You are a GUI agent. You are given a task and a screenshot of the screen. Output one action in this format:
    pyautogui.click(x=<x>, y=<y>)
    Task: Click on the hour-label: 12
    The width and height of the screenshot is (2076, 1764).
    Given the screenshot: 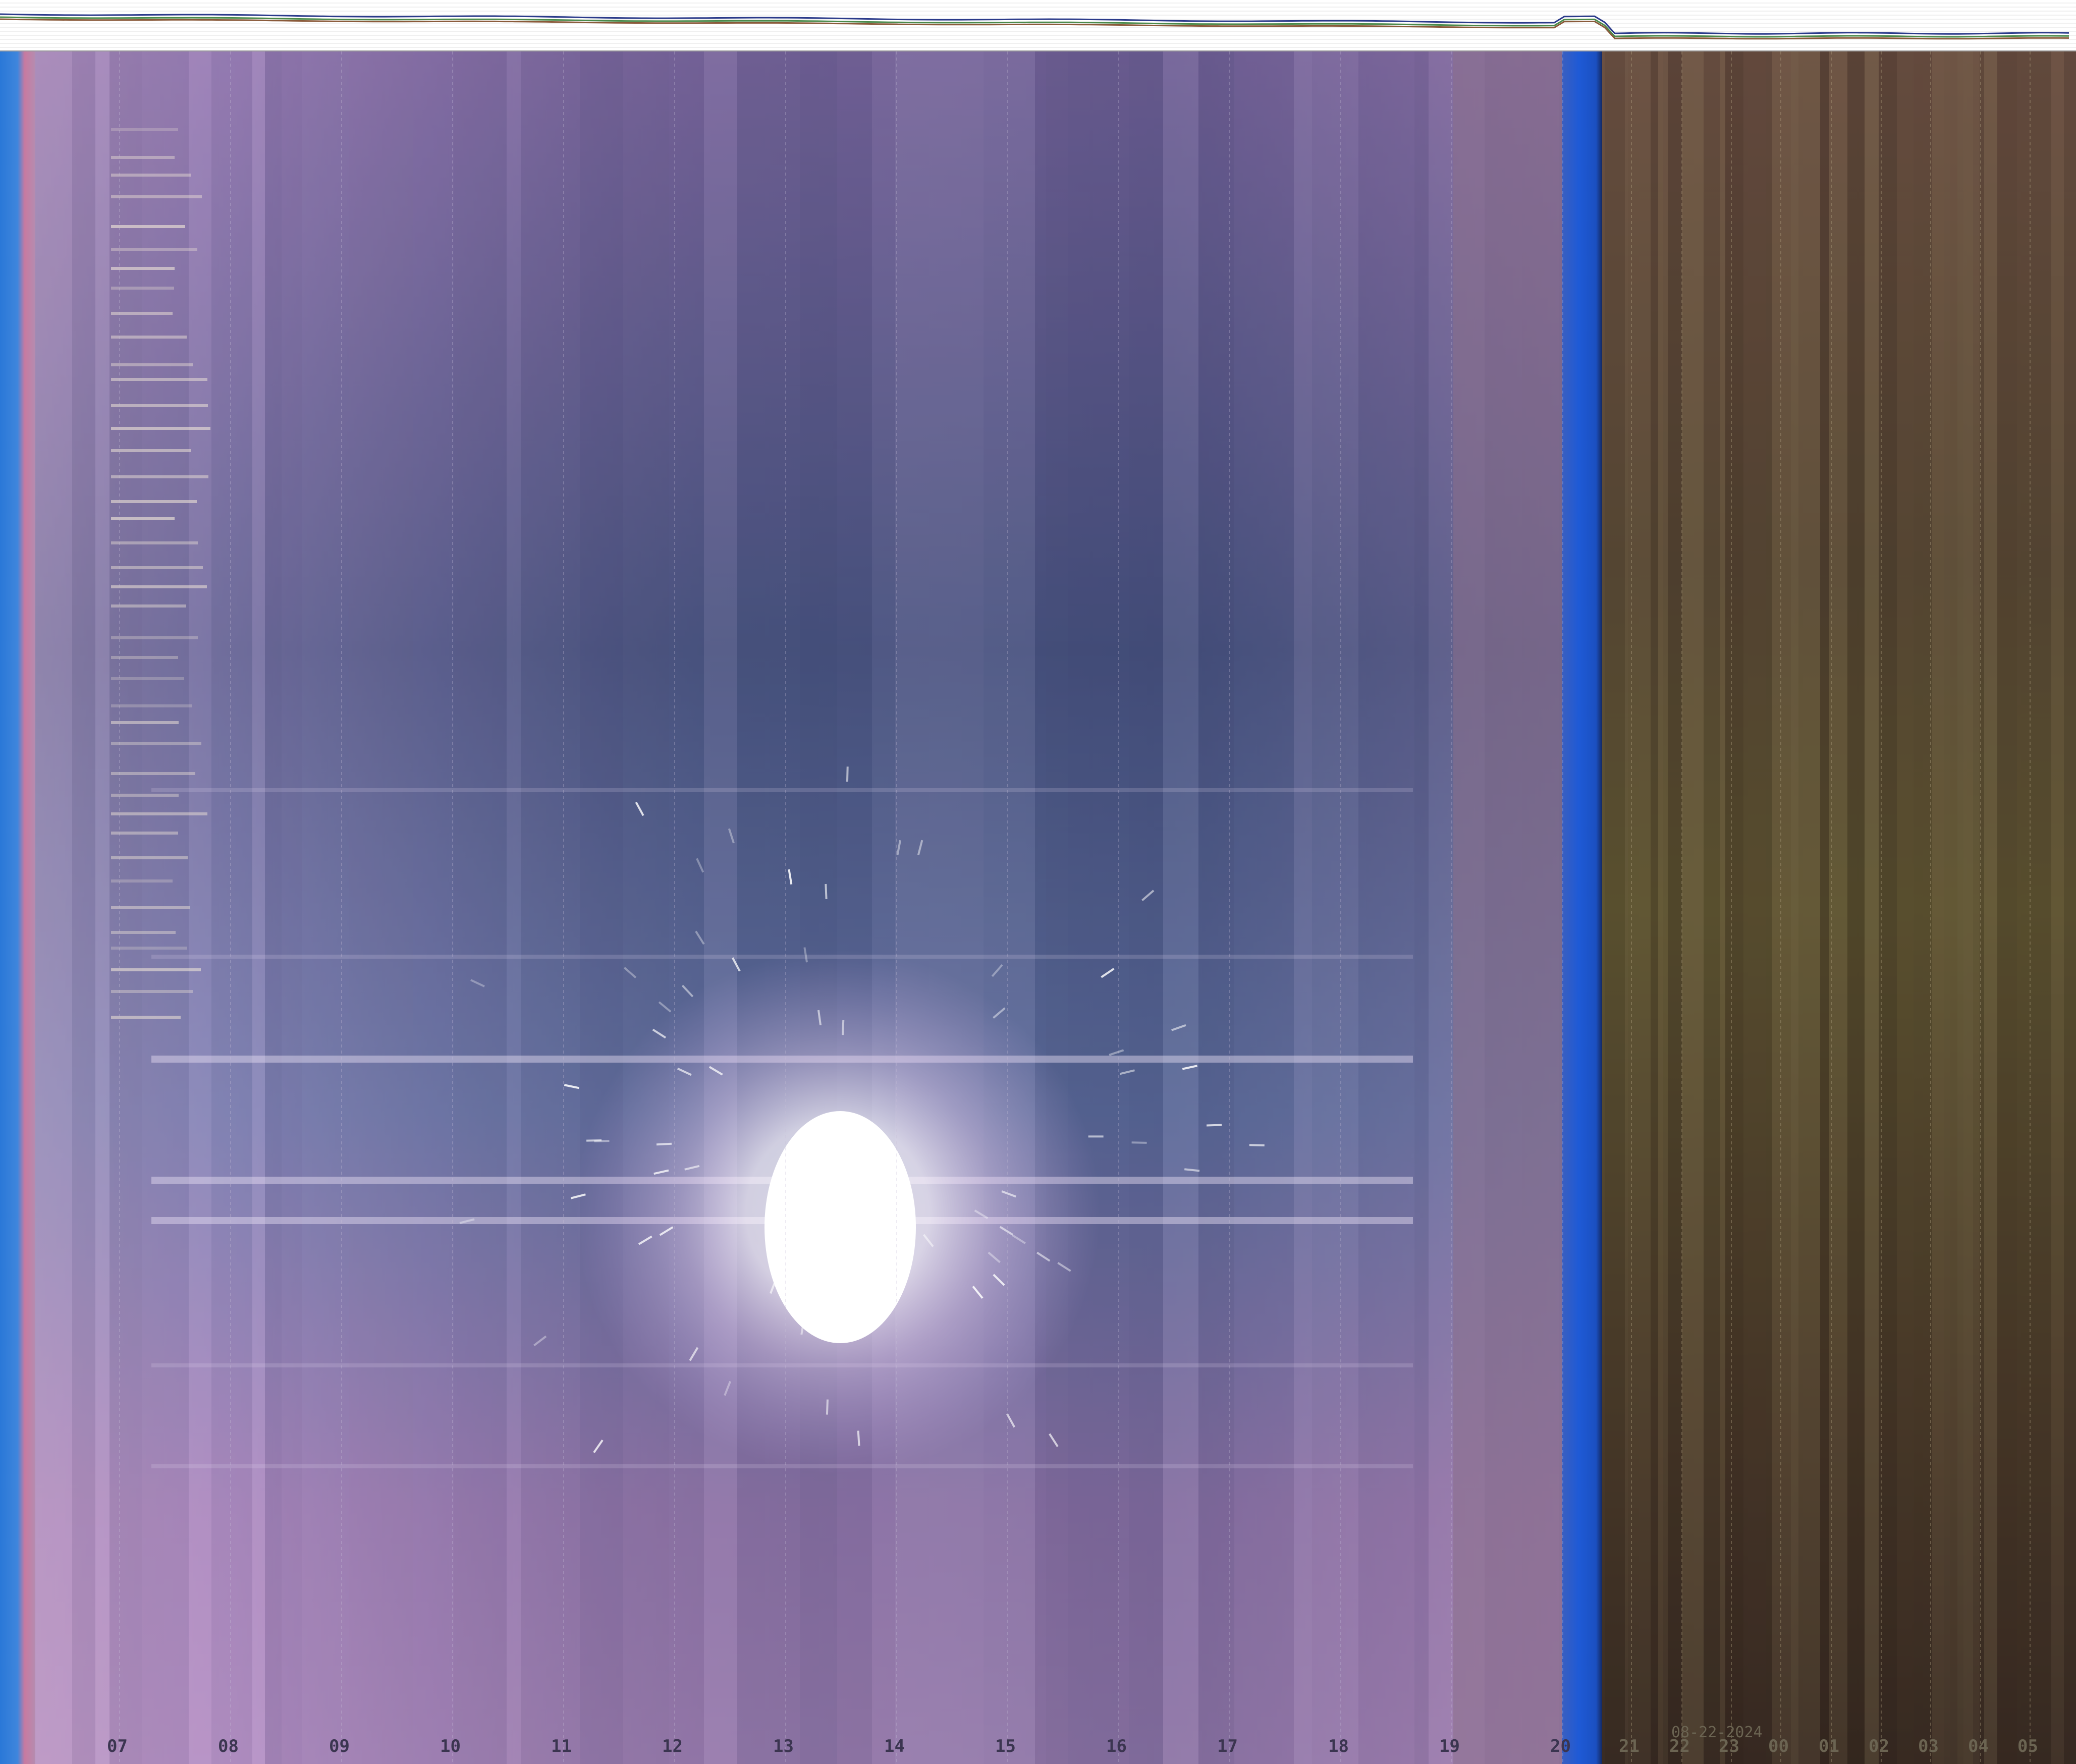 What is the action you would take?
    pyautogui.click(x=672, y=1746)
    